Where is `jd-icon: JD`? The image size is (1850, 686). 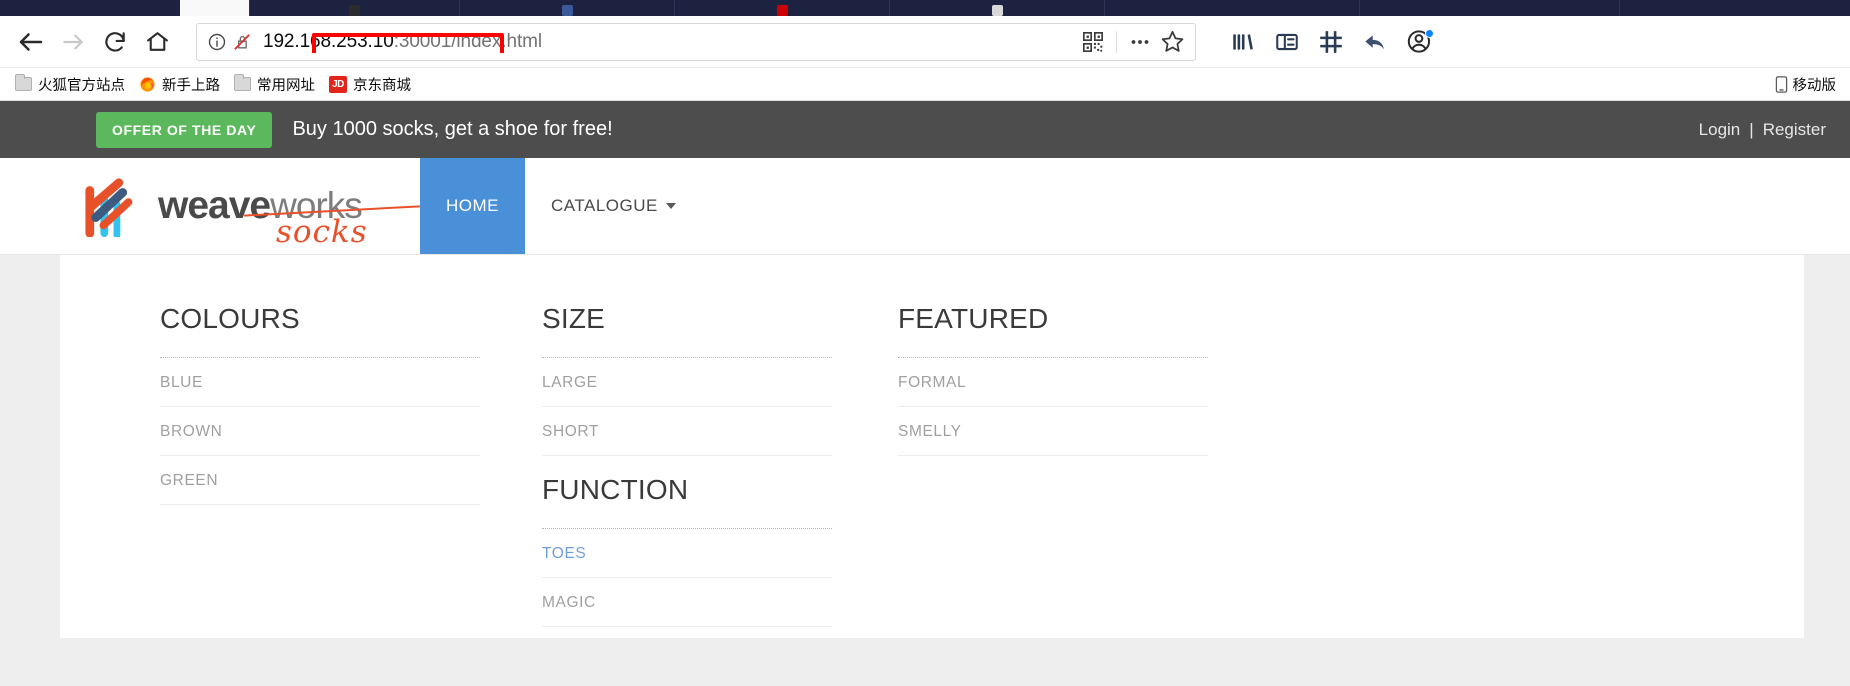 jd-icon: JD is located at coordinates (338, 84).